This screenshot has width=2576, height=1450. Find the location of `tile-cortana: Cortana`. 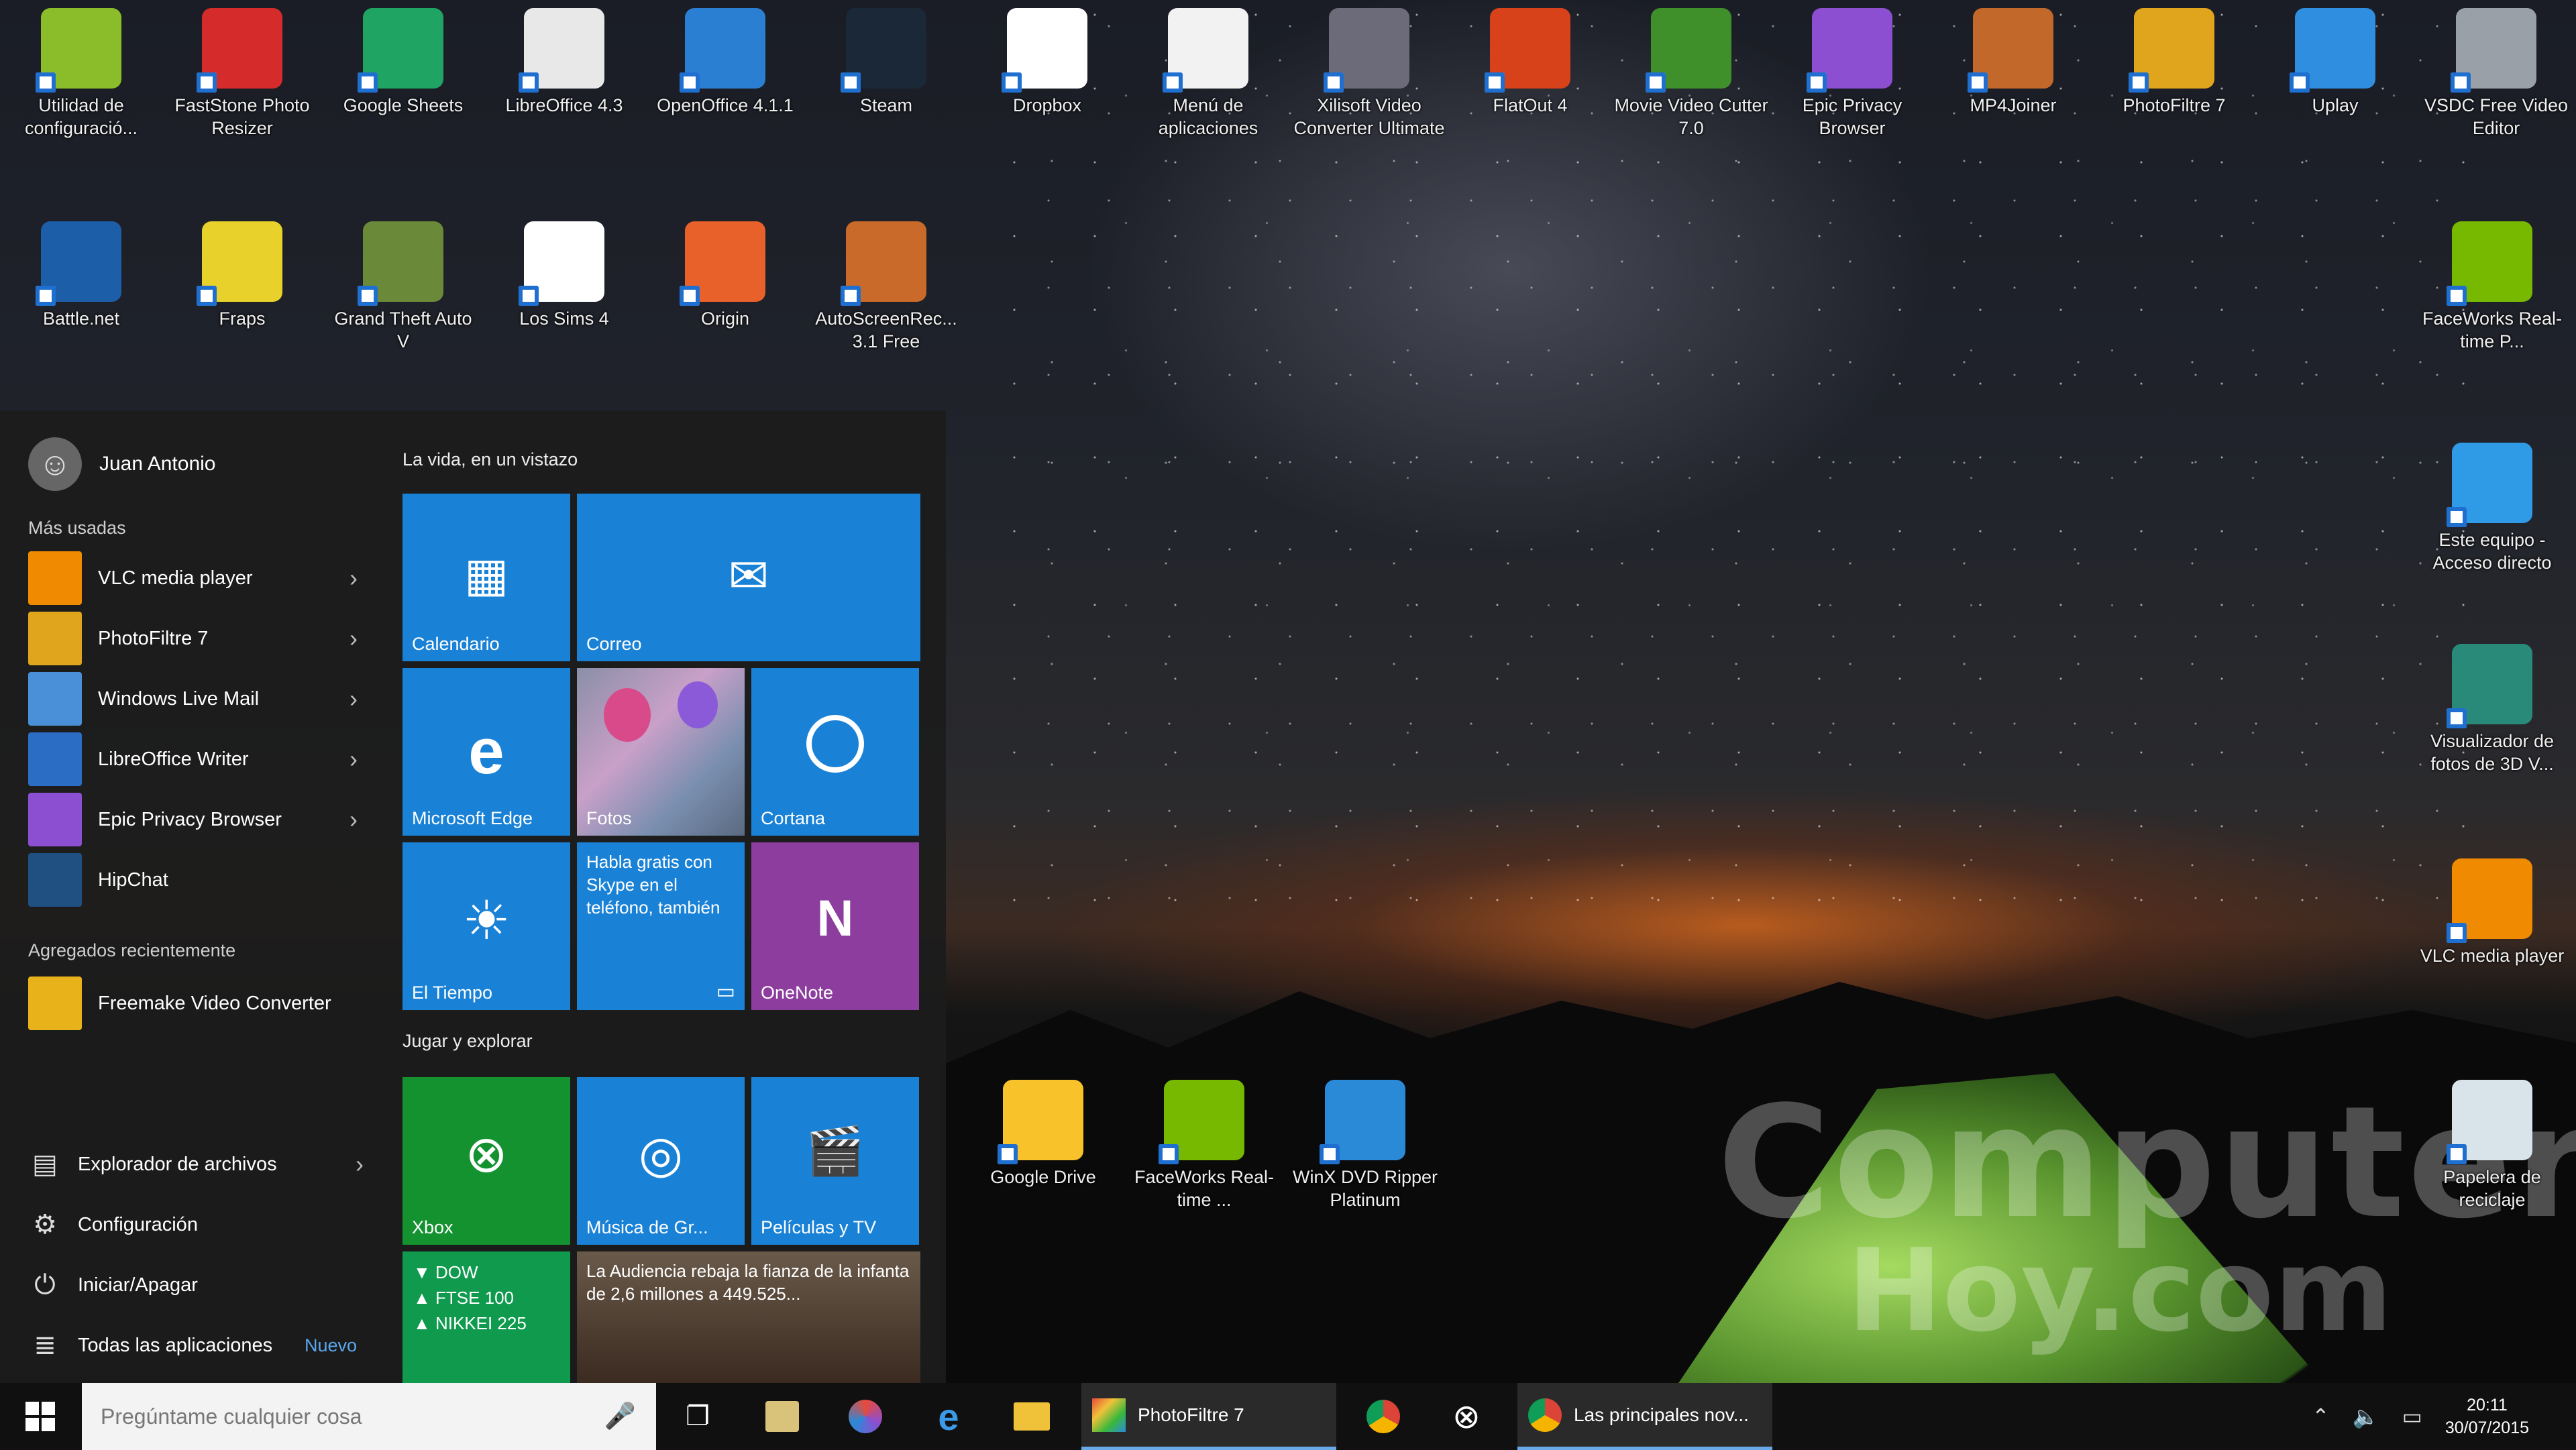

tile-cortana: Cortana is located at coordinates (835, 752).